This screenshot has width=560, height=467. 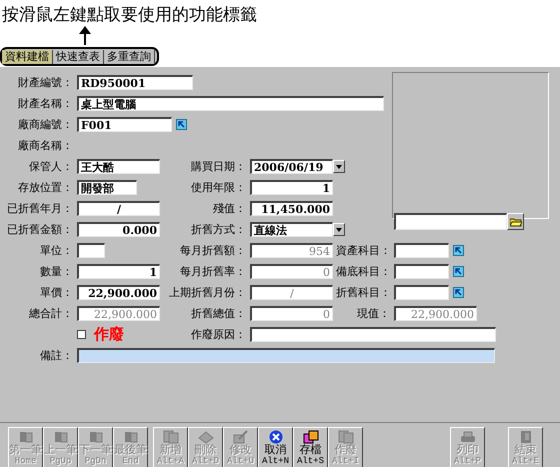 What do you see at coordinates (218, 187) in the screenshot?
I see `field-label: 使用年限：` at bounding box center [218, 187].